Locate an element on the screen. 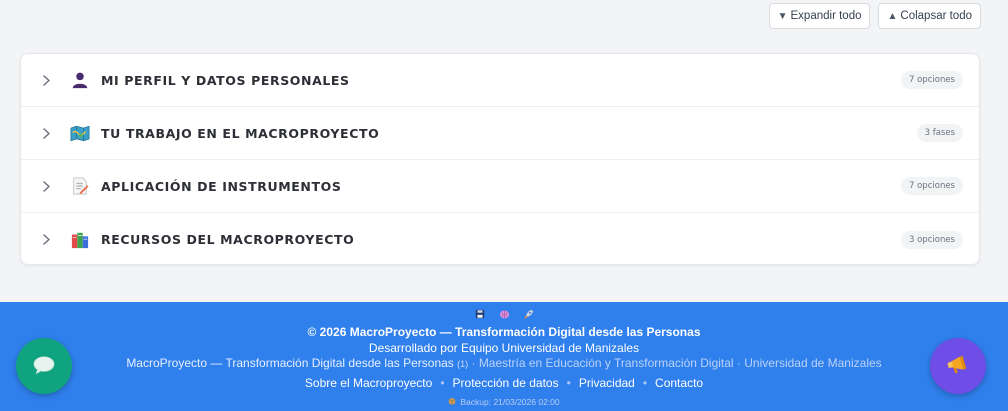 The width and height of the screenshot is (1008, 411). section-row-resources: RECURSOS DEL MACROPROYECTO 3 opciones is located at coordinates (500, 238).